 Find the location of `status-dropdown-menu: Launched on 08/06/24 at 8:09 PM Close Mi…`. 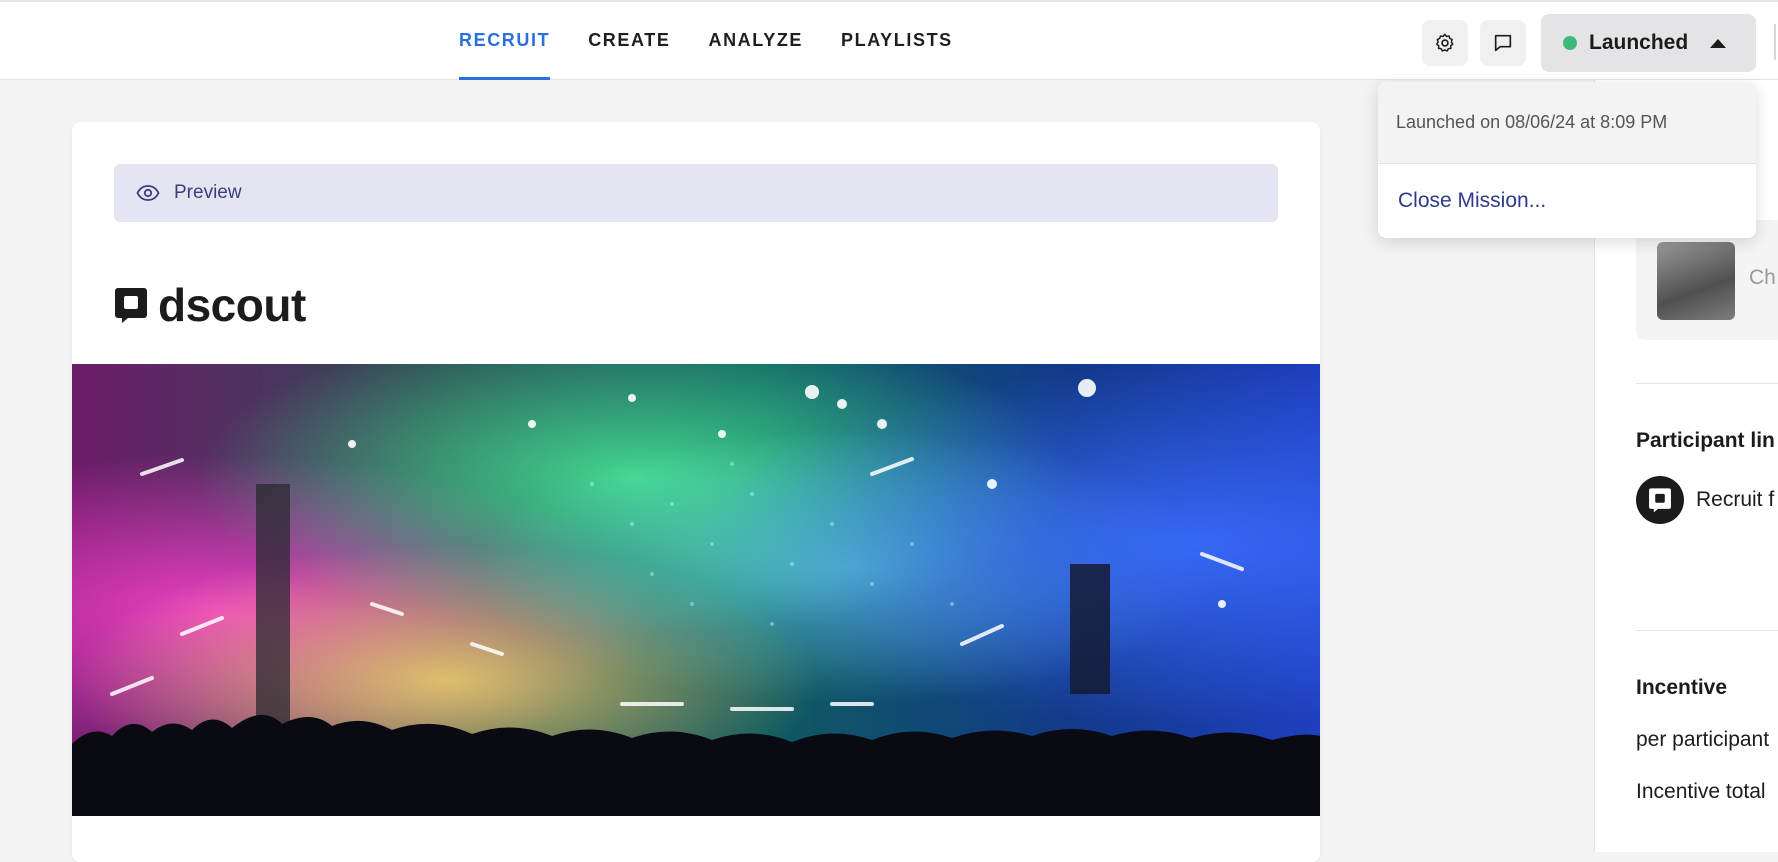

status-dropdown-menu: Launched on 08/06/24 at 8:09 PM Close Mi… is located at coordinates (1567, 160).